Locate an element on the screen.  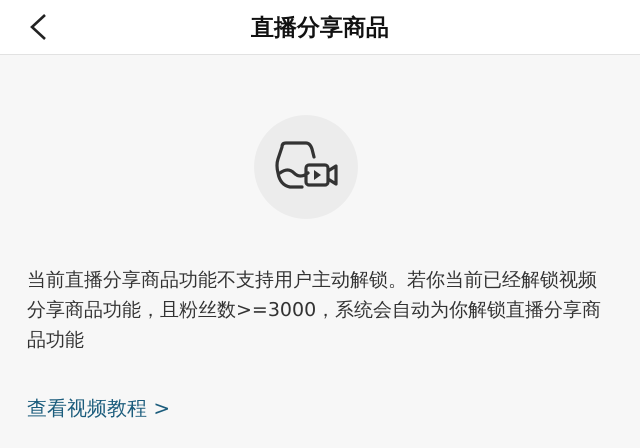
page-title: 直播分享商品 is located at coordinates (320, 28).